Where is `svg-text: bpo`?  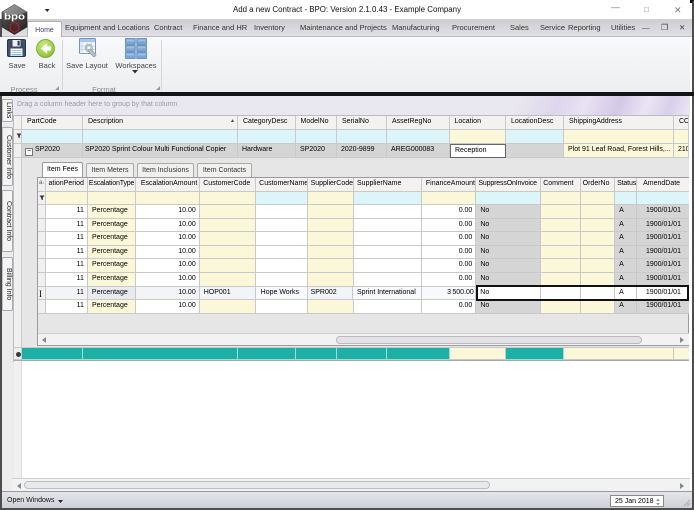 svg-text: bpo is located at coordinates (15, 17).